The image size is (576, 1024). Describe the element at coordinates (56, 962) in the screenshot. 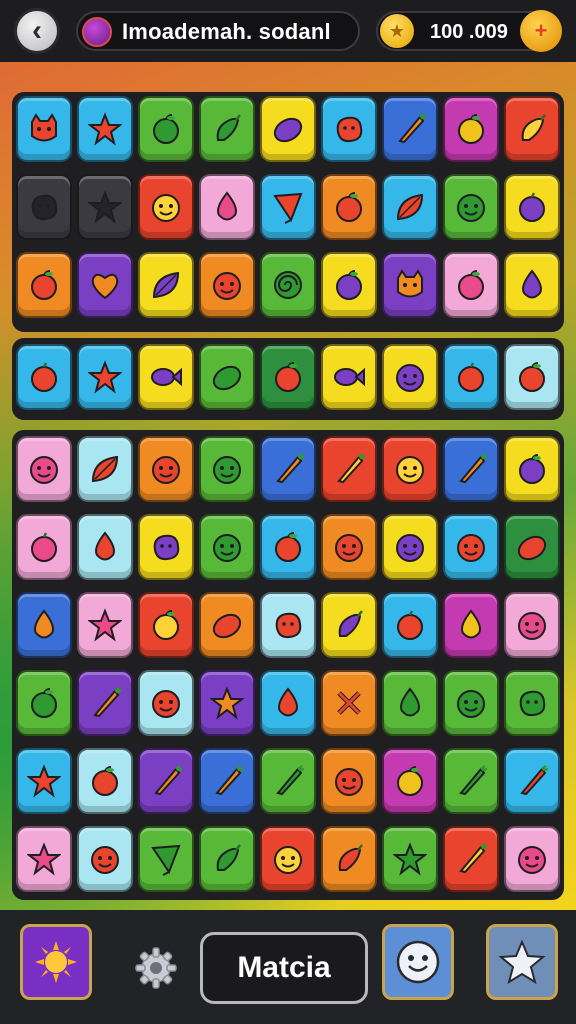

I see `sun-booster-button` at that location.